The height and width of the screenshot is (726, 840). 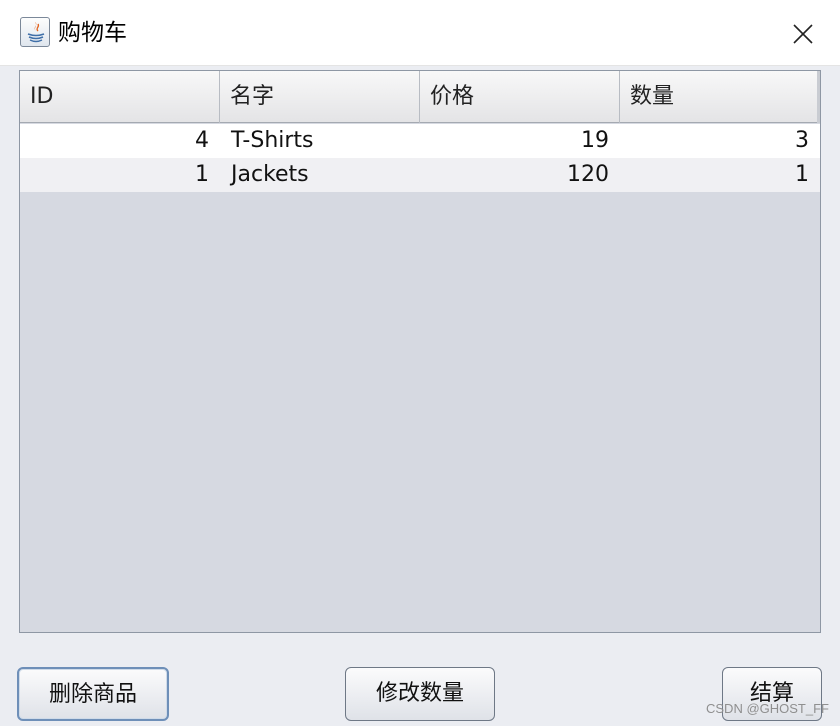 I want to click on table-row: 1 Jackets 120 1, so click(x=420, y=175).